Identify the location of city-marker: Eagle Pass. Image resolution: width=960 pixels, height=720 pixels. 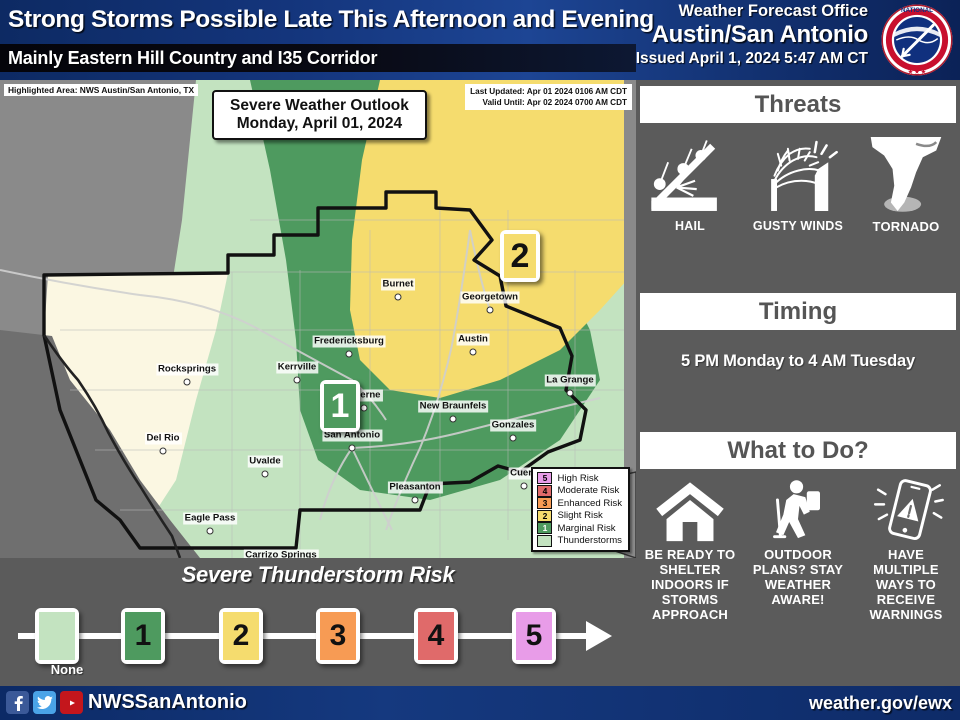
(210, 523).